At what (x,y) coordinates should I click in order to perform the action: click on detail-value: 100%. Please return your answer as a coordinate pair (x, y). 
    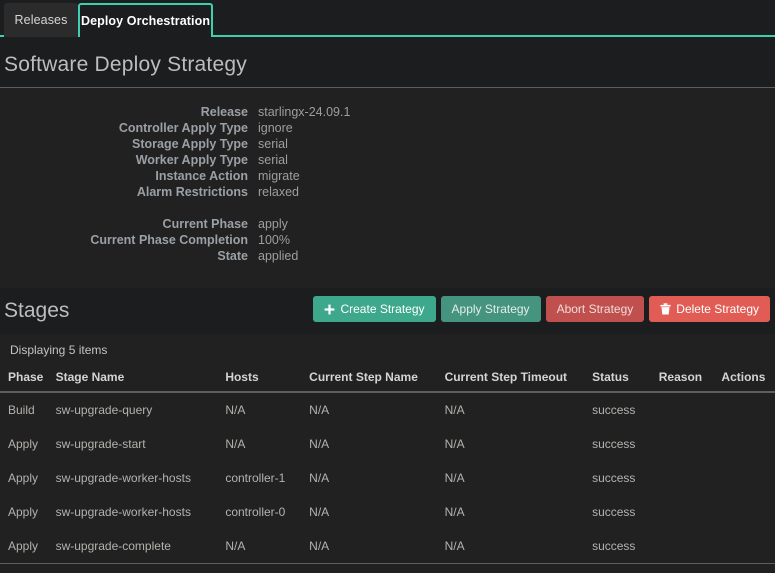
    Looking at the image, I should click on (274, 240).